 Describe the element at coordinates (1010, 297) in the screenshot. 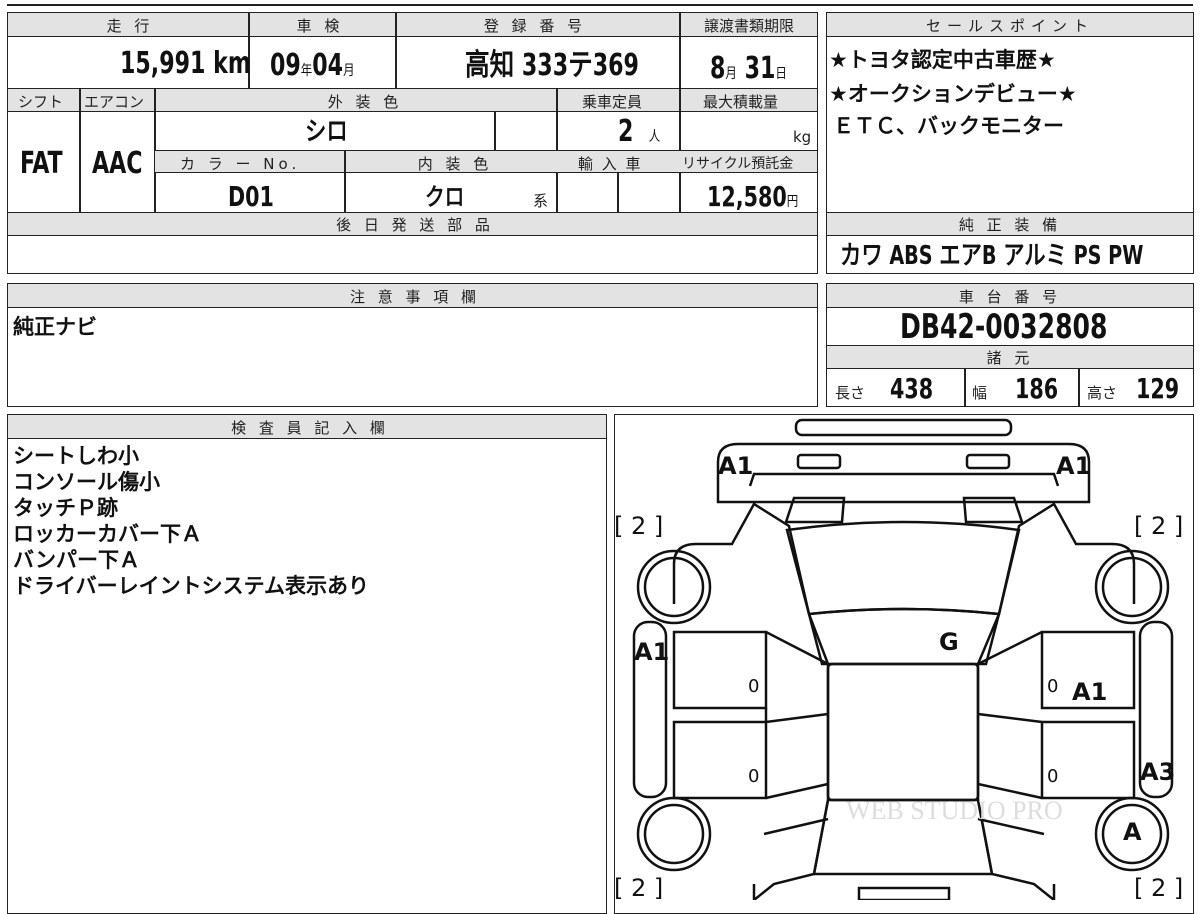

I see `chassis-label: 車 台 番 号` at that location.